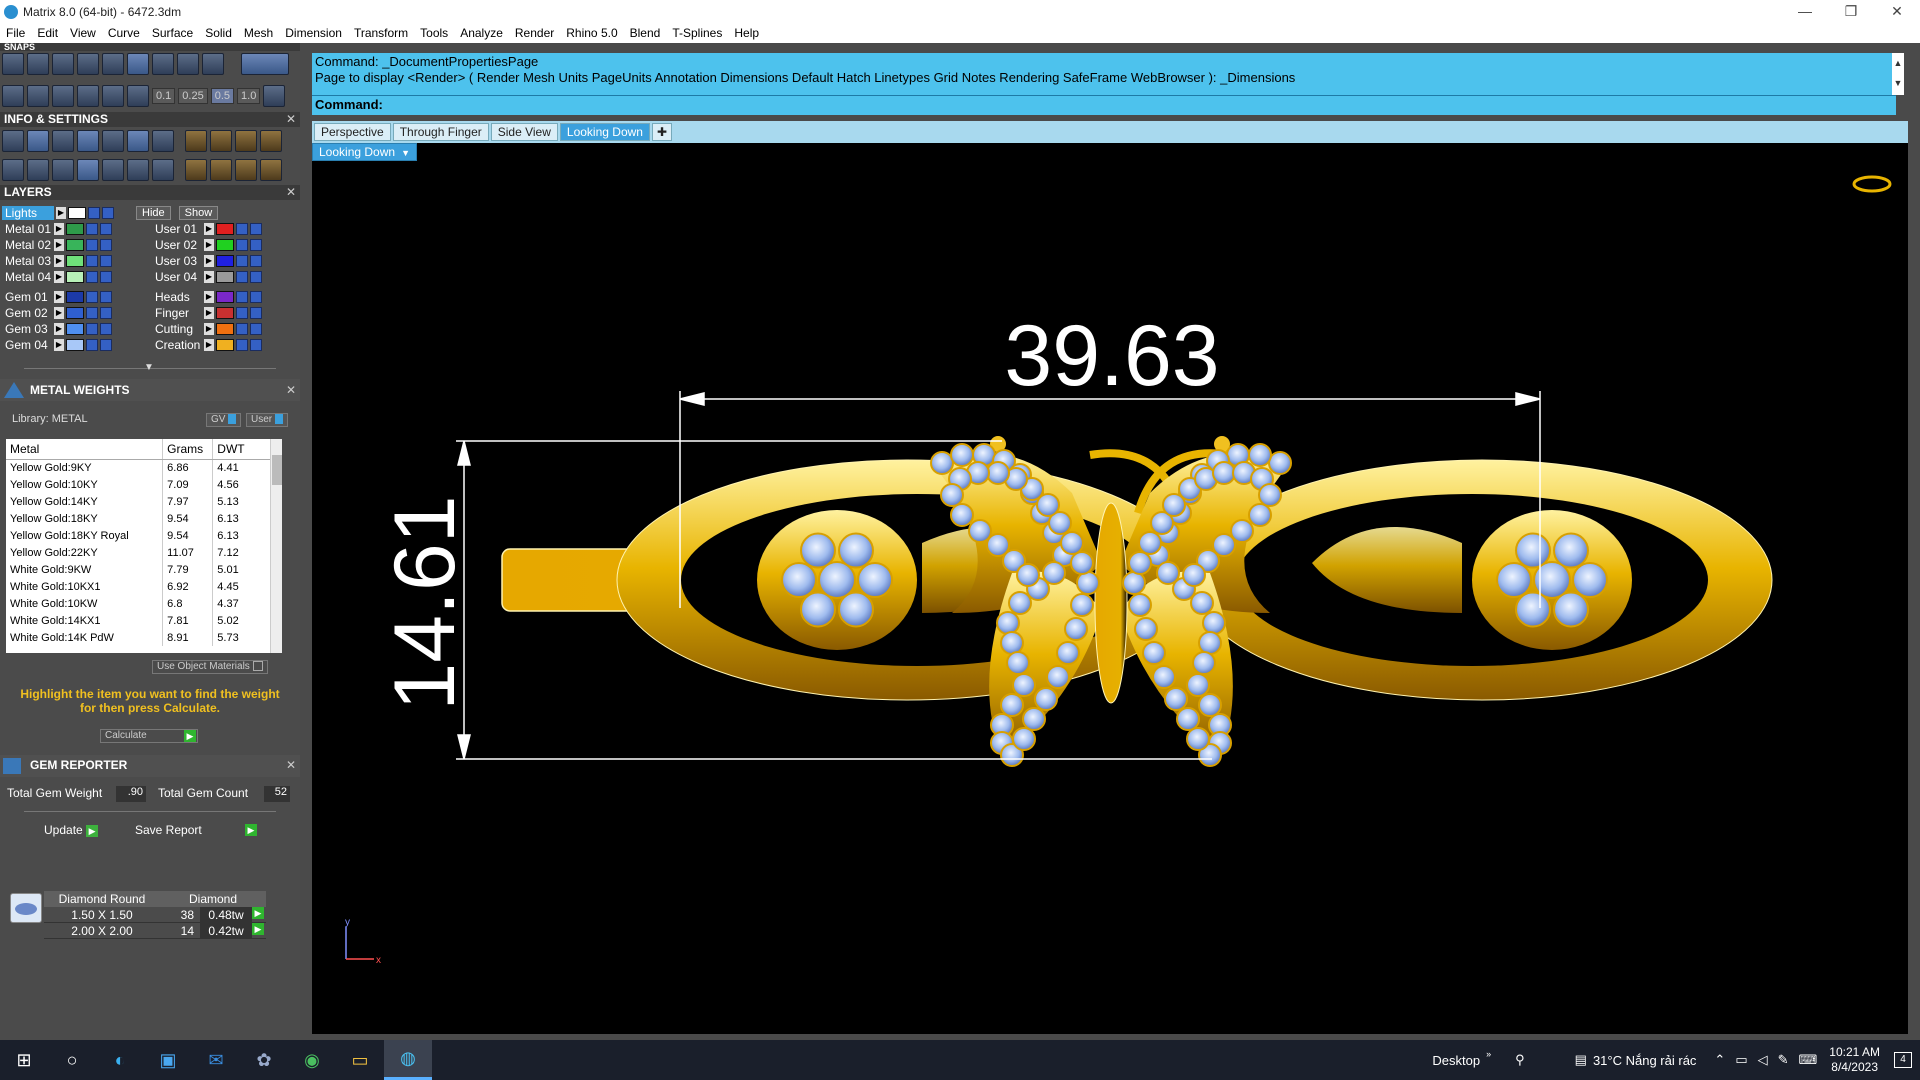 Image resolution: width=1920 pixels, height=1080 pixels. Describe the element at coordinates (88, 170) in the screenshot. I see `panel-icon` at that location.